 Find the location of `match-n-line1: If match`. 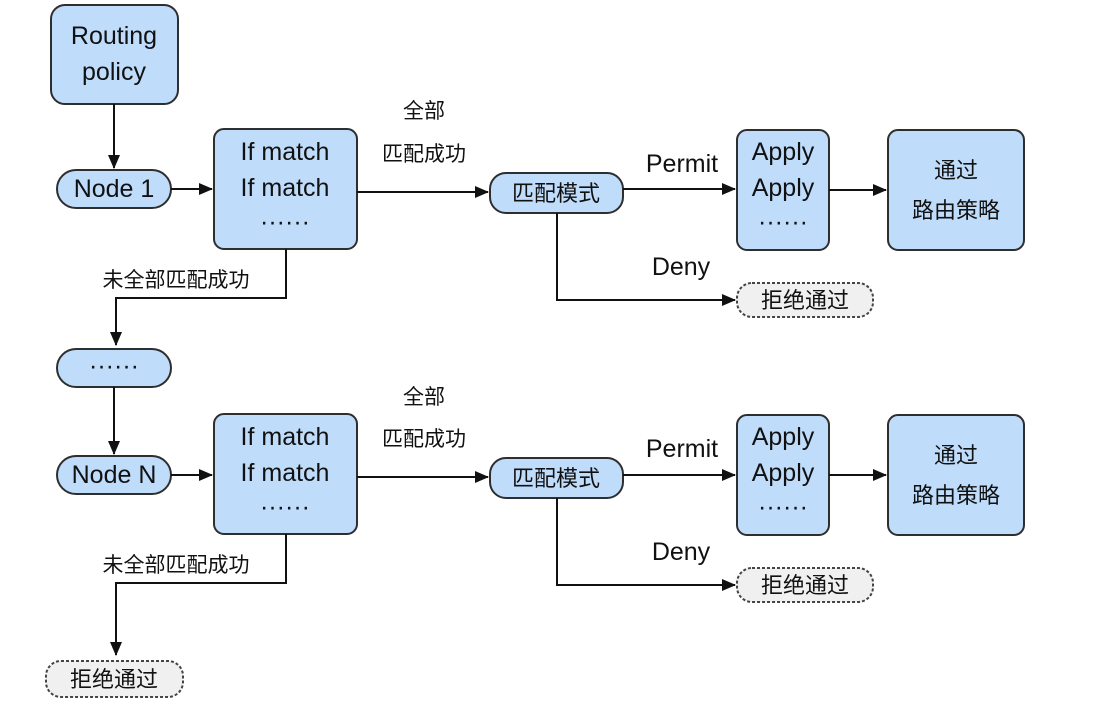

match-n-line1: If match is located at coordinates (285, 437).